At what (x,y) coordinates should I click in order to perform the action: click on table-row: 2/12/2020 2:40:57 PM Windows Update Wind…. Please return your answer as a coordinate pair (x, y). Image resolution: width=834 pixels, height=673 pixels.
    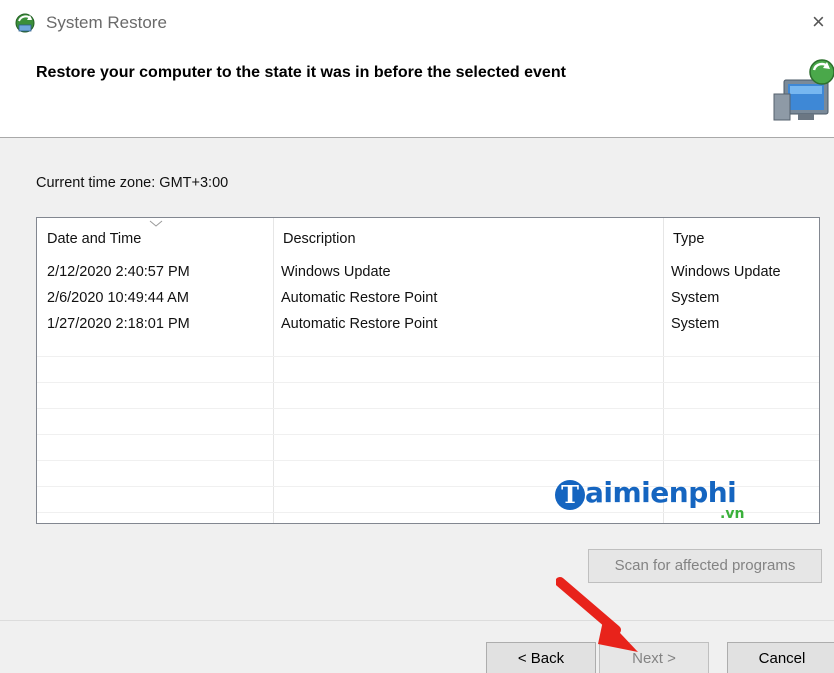
    Looking at the image, I should click on (428, 273).